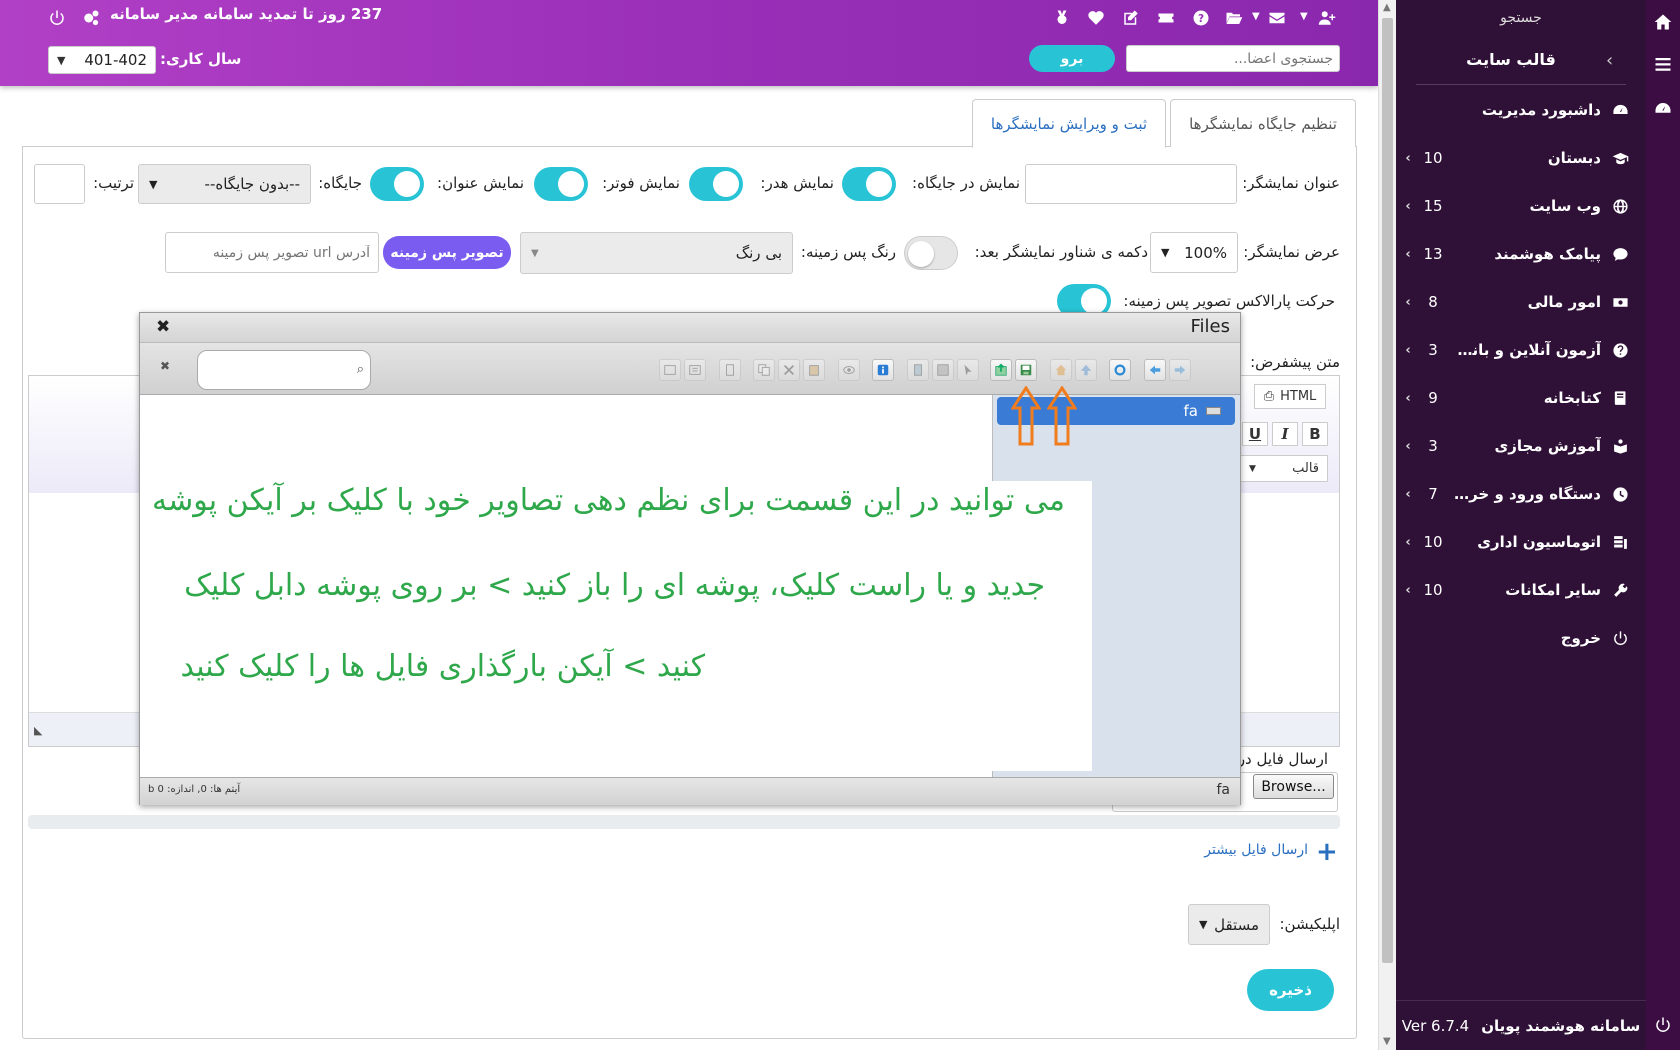 Image resolution: width=1680 pixels, height=1050 pixels. What do you see at coordinates (1062, 18) in the screenshot?
I see `award-icon` at bounding box center [1062, 18].